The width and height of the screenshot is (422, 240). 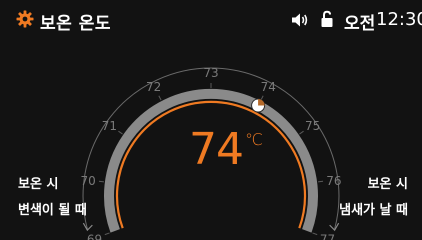 What do you see at coordinates (94, 236) in the screenshot?
I see `tick-label: 69` at bounding box center [94, 236].